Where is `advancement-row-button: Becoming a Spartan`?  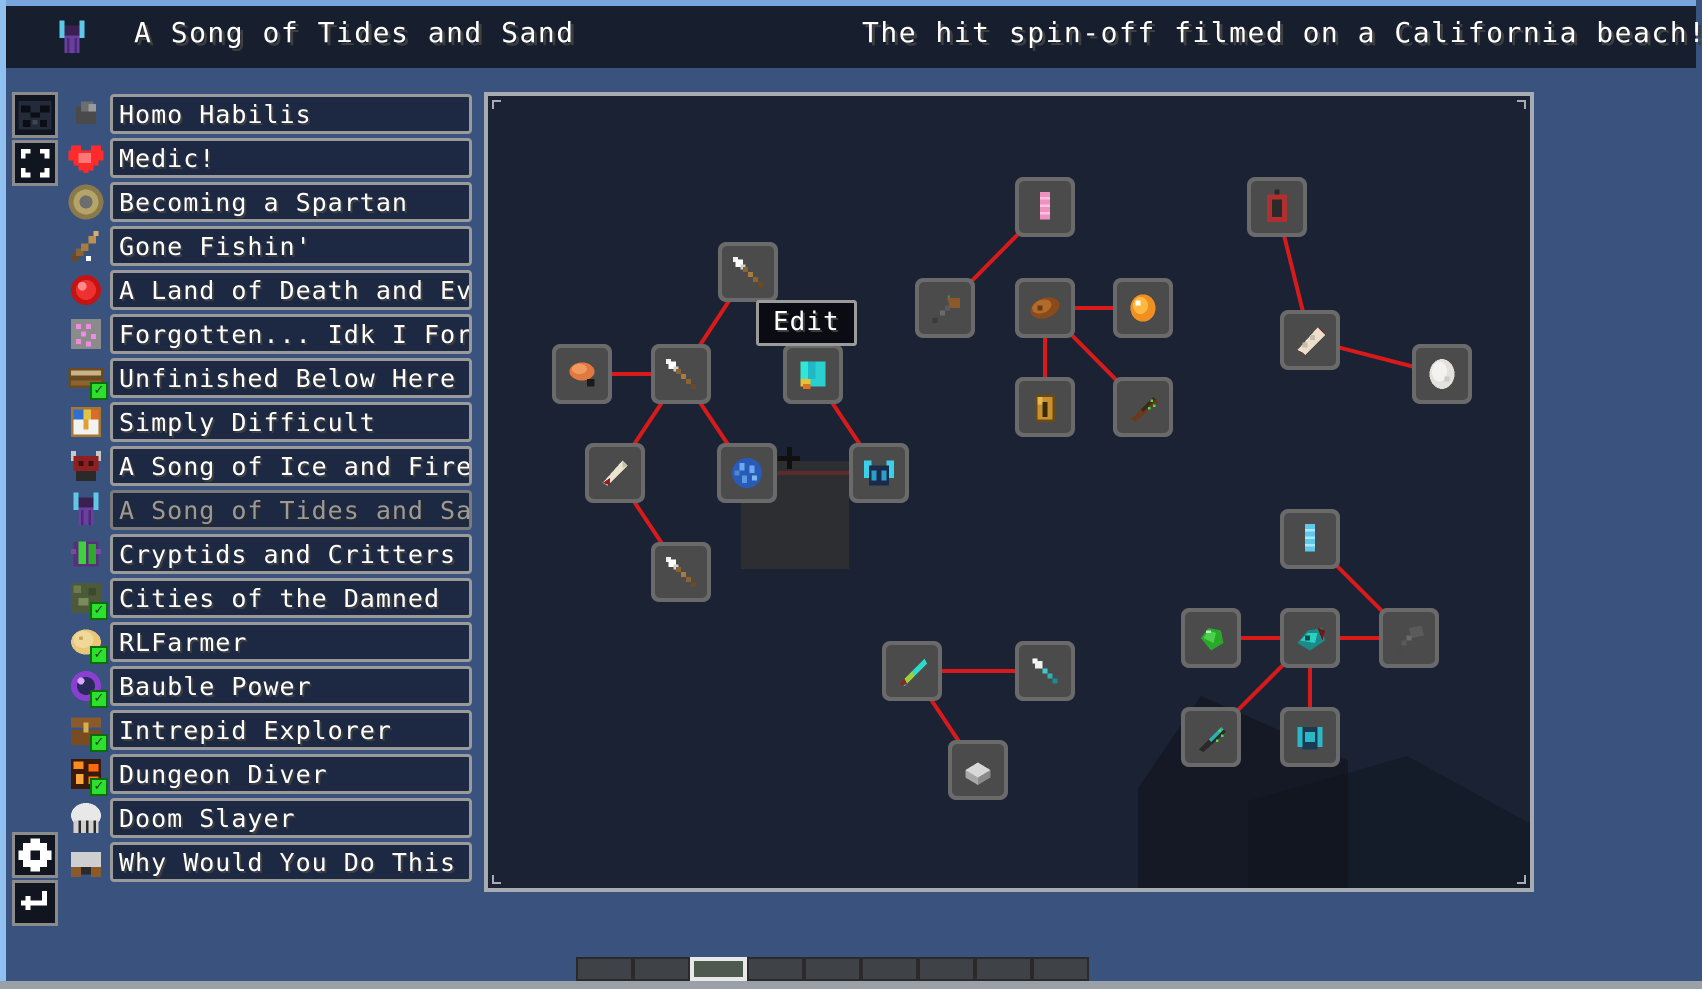 advancement-row-button: Becoming a Spartan is located at coordinates (291, 202).